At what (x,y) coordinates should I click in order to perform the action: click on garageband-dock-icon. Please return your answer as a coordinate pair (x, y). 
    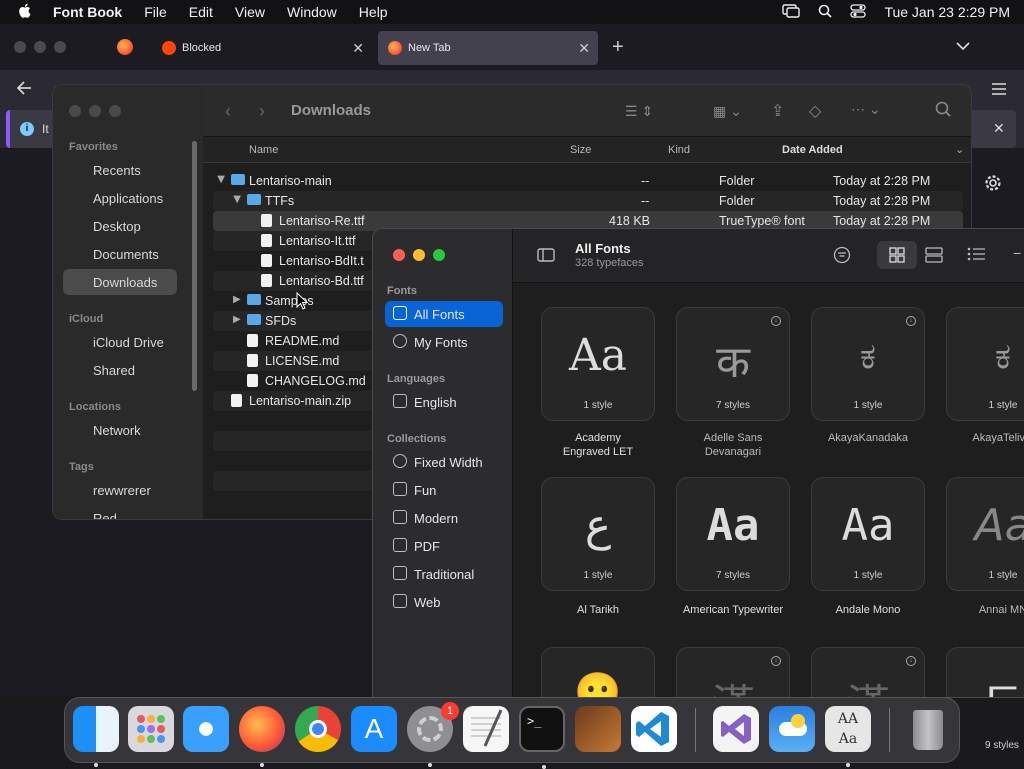
    Looking at the image, I should click on (598, 729).